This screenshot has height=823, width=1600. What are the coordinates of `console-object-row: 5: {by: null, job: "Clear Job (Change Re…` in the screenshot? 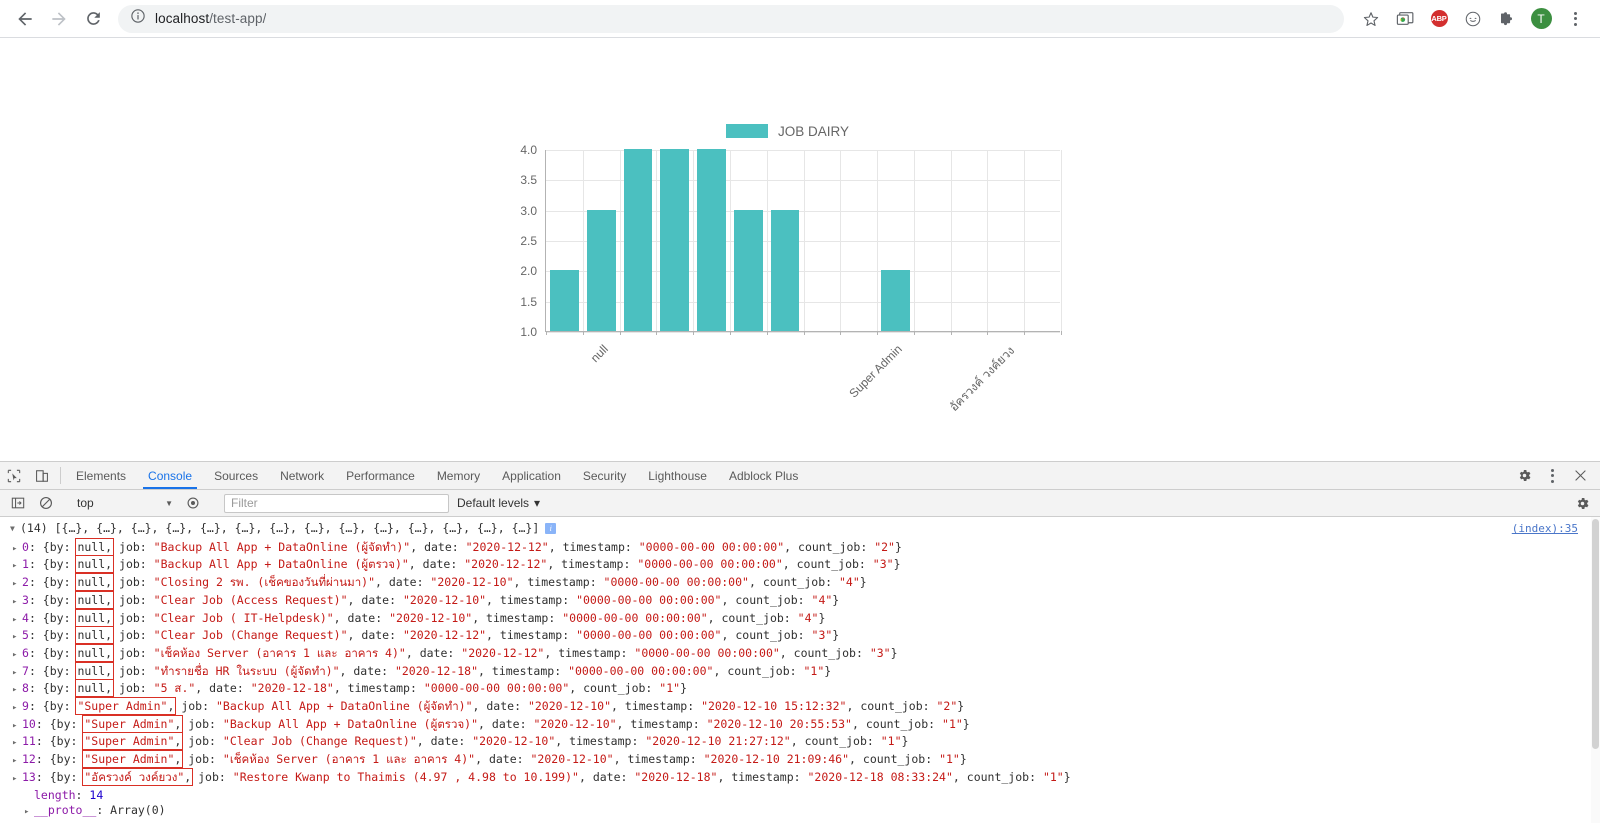 It's located at (800, 636).